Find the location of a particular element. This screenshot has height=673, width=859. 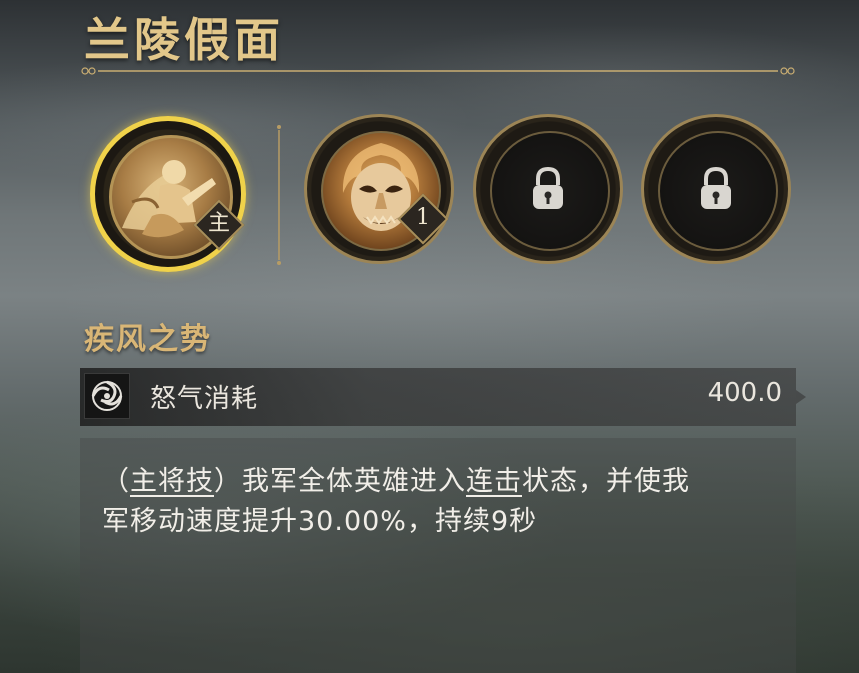

rage-cost-label: 怒气消耗 is located at coordinates (204, 399).